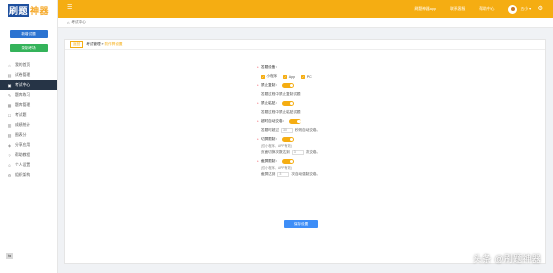 This screenshot has height=273, width=553. Describe the element at coordinates (301, 224) in the screenshot. I see `save-settings-button: 保存设置` at that location.